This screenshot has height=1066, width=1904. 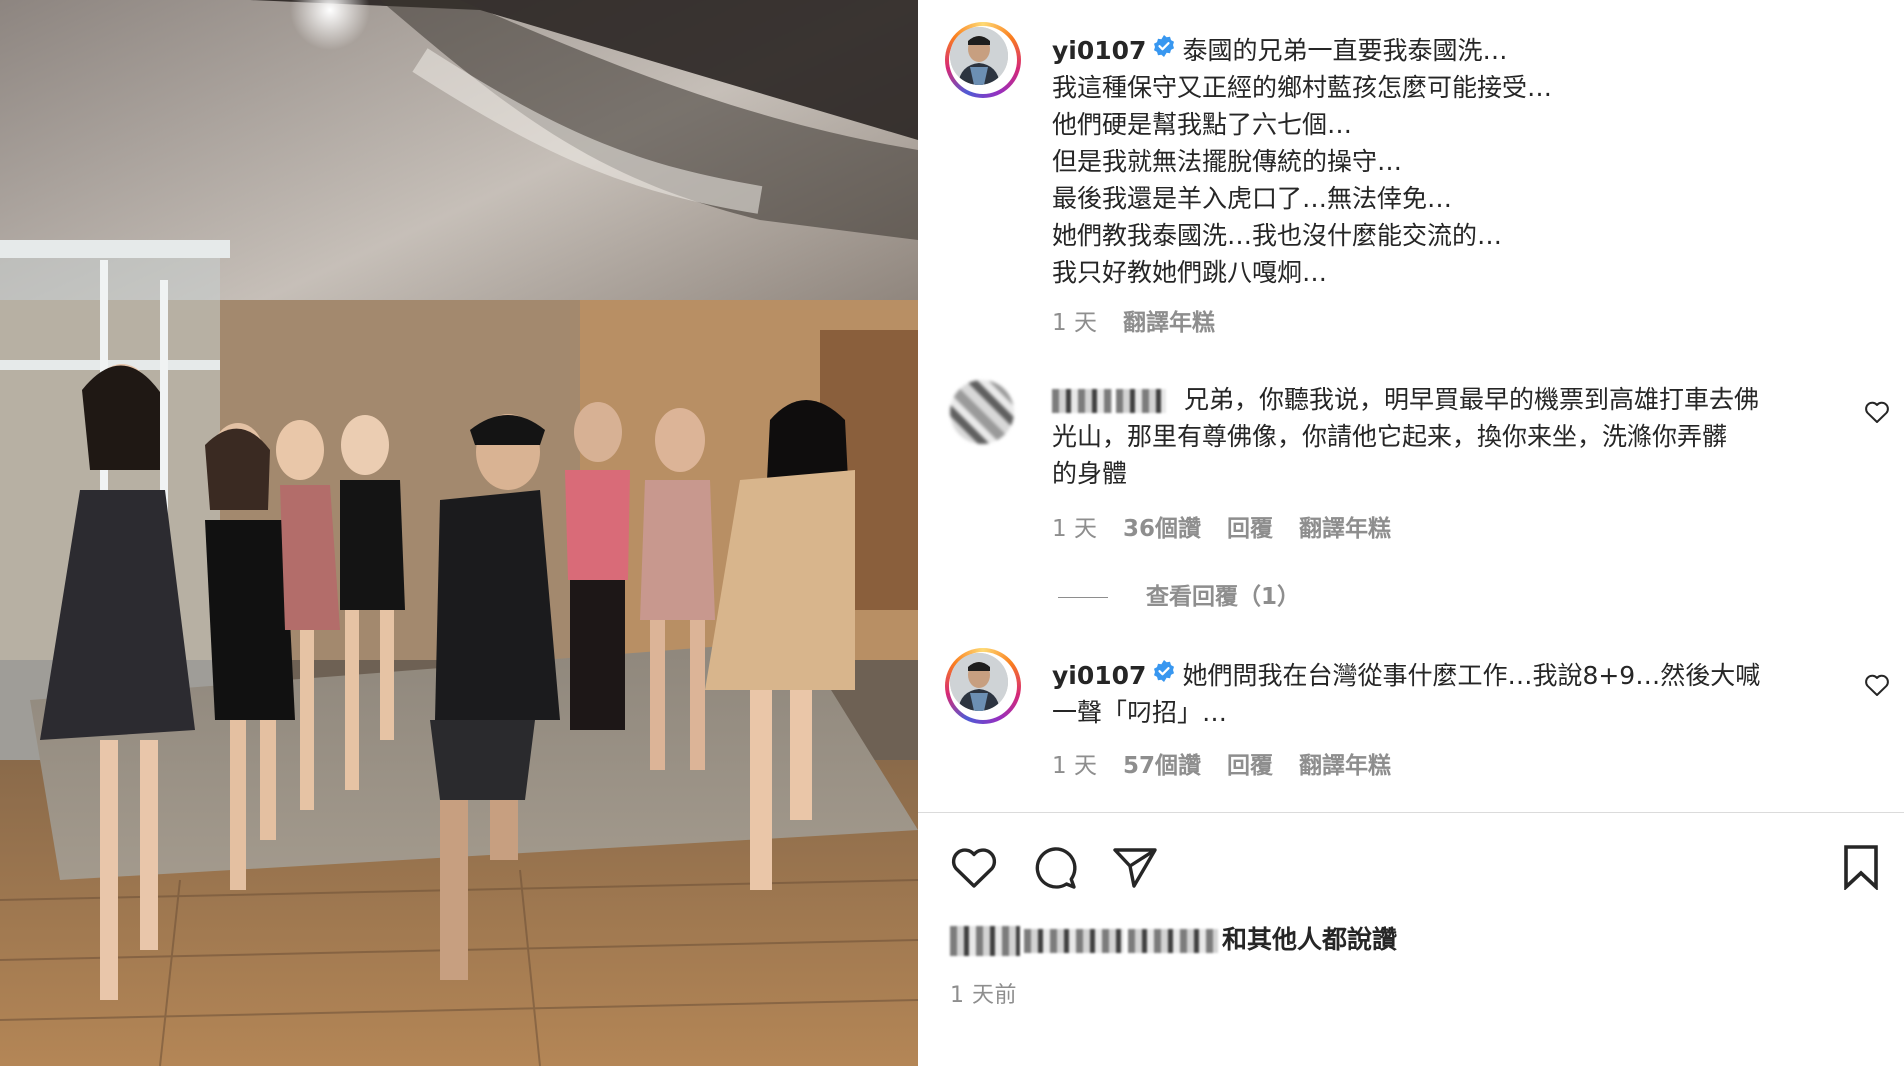 I want to click on comment-2-time: 1 天, so click(x=1074, y=766).